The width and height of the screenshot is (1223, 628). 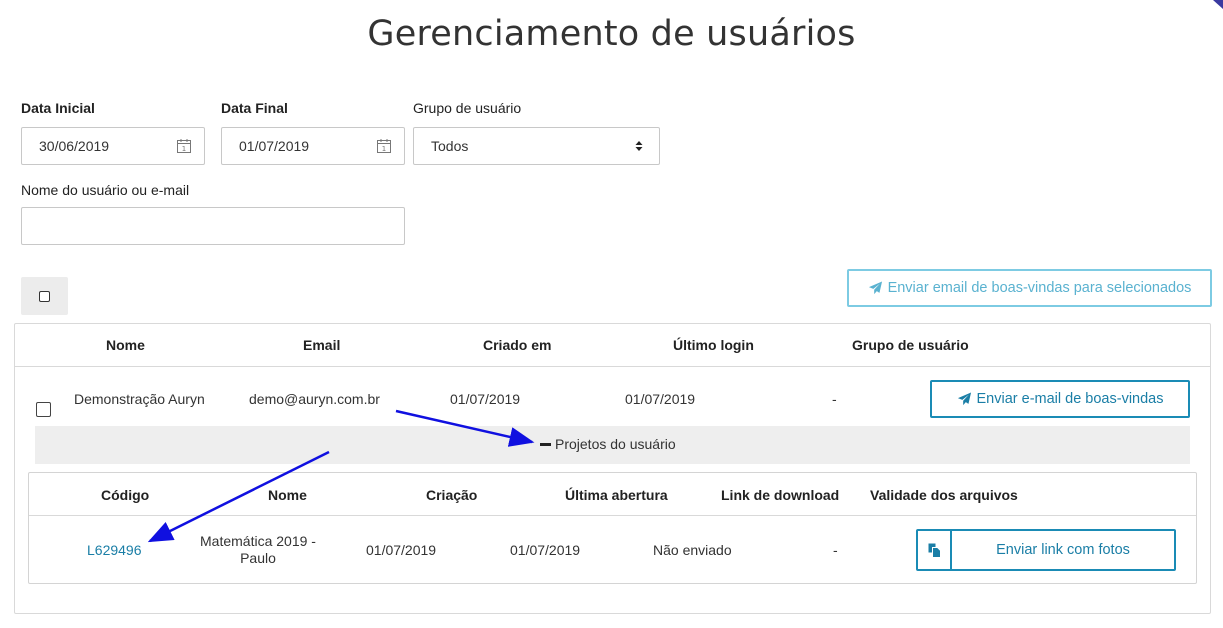 I want to click on corner-decoration, so click(x=1218, y=4).